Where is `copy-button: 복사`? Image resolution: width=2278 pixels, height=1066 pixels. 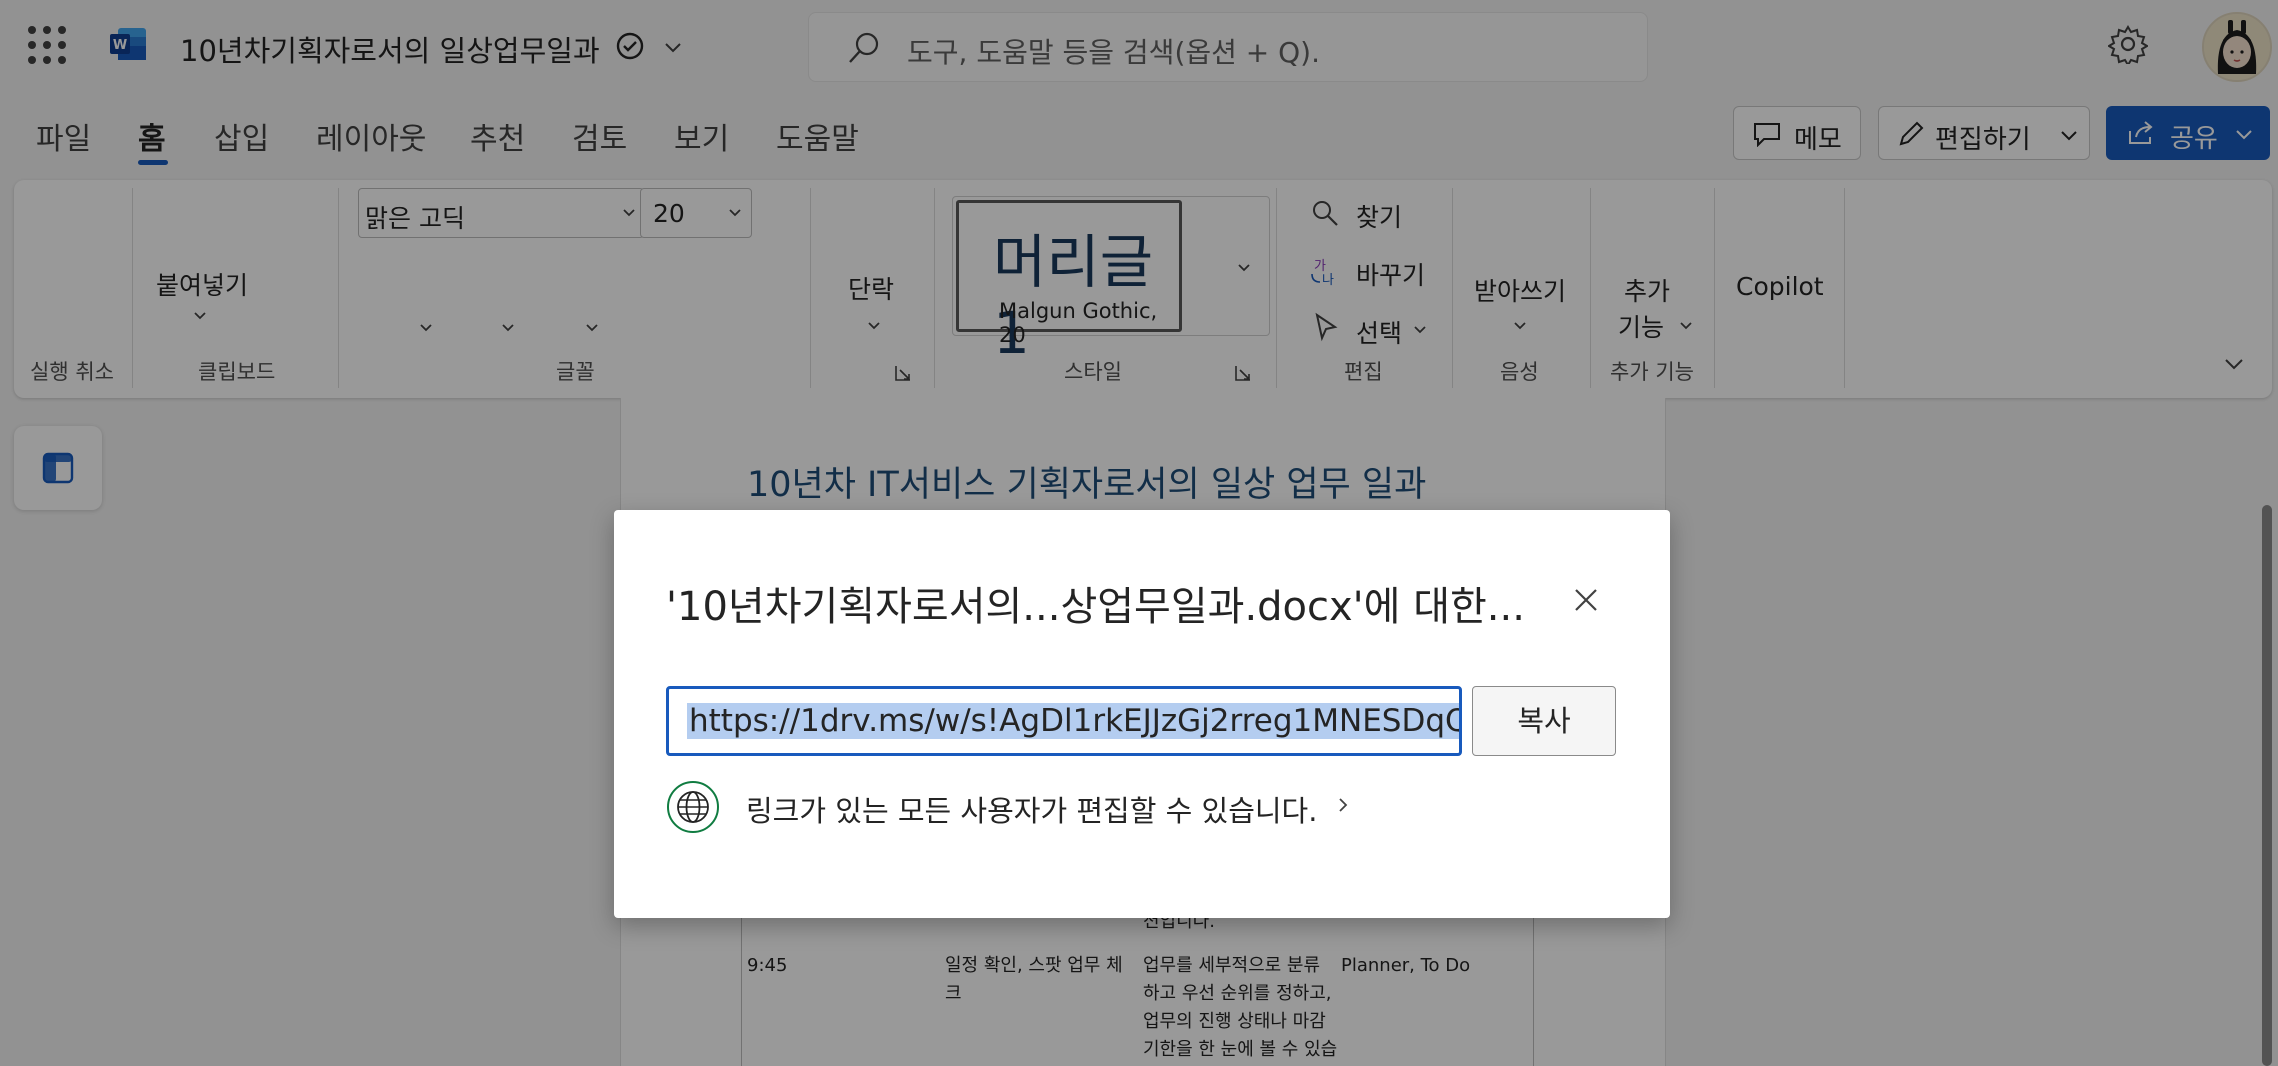
copy-button: 복사 is located at coordinates (1544, 721).